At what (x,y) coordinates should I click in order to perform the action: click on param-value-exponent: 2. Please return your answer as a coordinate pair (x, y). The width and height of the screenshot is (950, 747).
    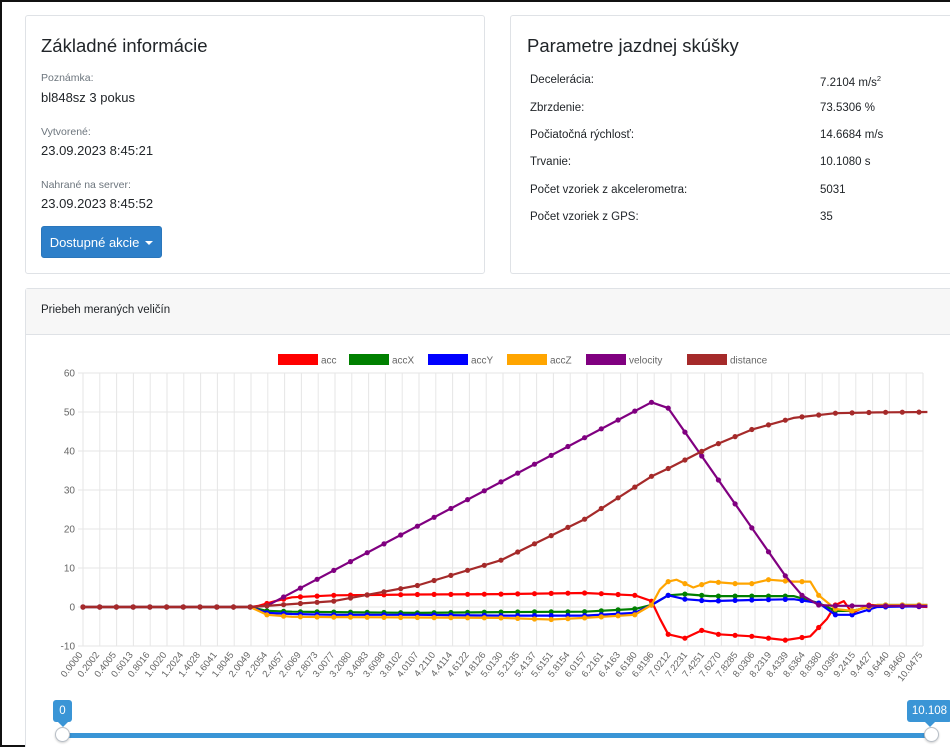
    Looking at the image, I should click on (879, 78).